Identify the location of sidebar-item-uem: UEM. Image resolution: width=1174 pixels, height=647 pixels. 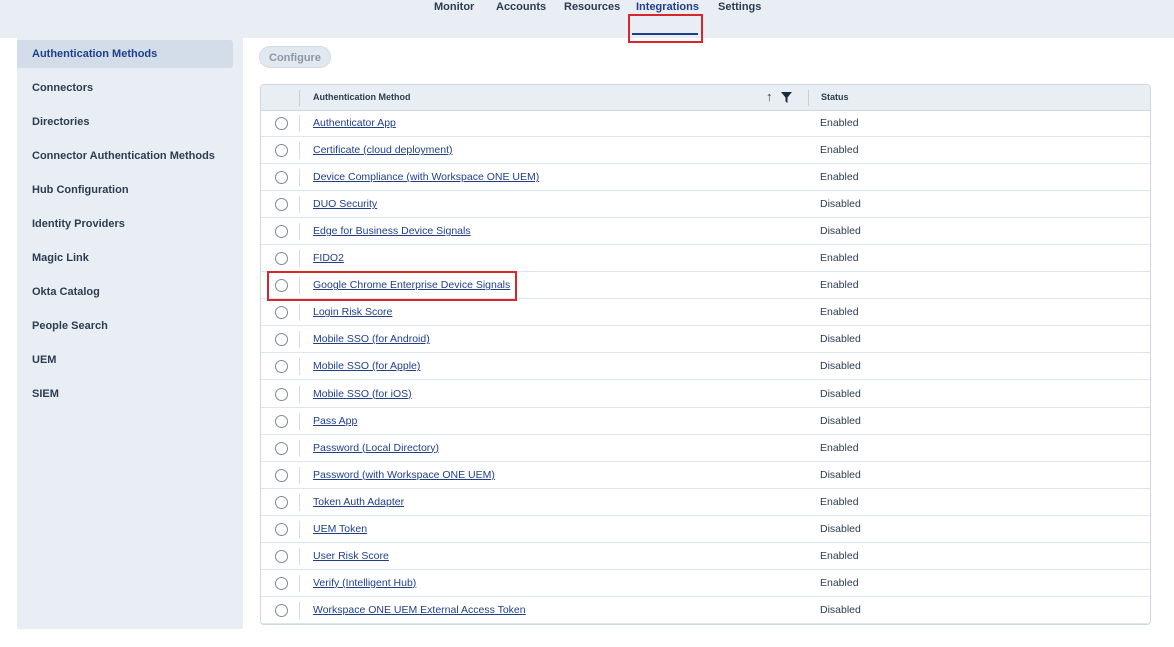
(125, 360).